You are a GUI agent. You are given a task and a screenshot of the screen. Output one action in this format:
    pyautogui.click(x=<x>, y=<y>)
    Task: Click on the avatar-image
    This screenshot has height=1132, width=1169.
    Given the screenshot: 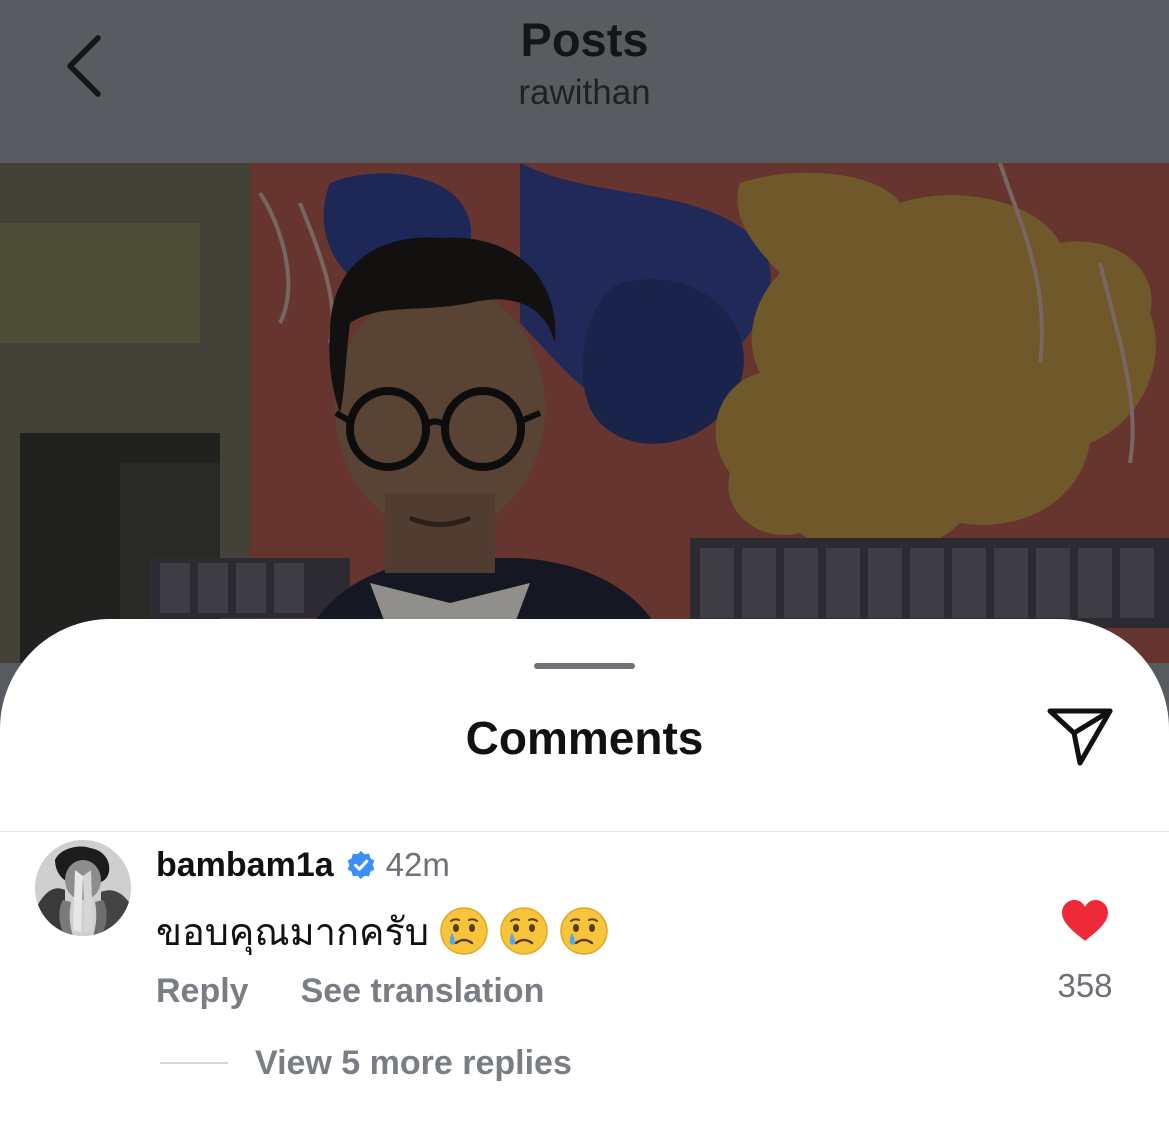 What is the action you would take?
    pyautogui.click(x=83, y=888)
    